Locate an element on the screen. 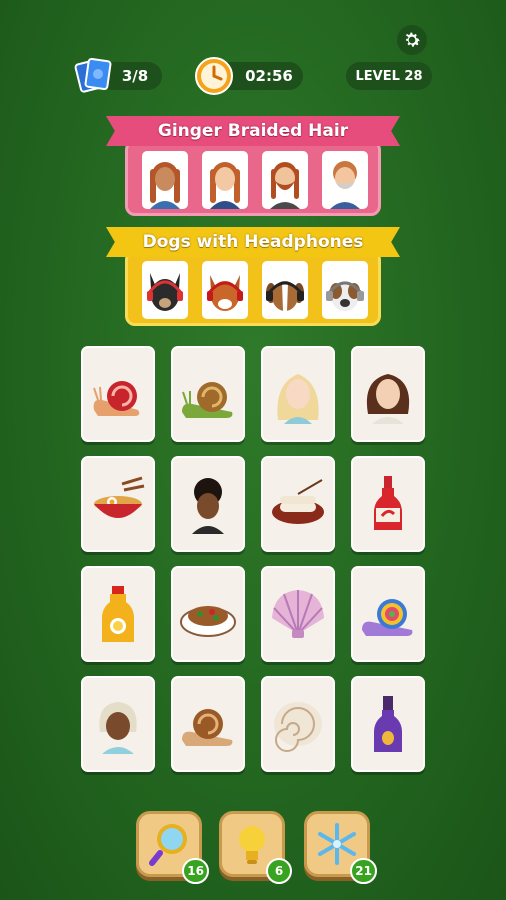 The image size is (506, 900). tile-sushi-rolls is located at coordinates (298, 504).